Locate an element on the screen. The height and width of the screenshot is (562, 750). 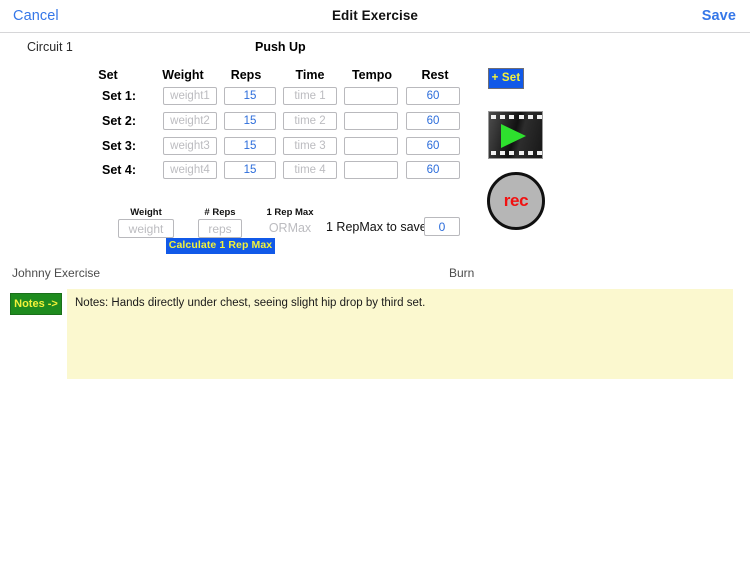
play-triangle-icon is located at coordinates (513, 136).